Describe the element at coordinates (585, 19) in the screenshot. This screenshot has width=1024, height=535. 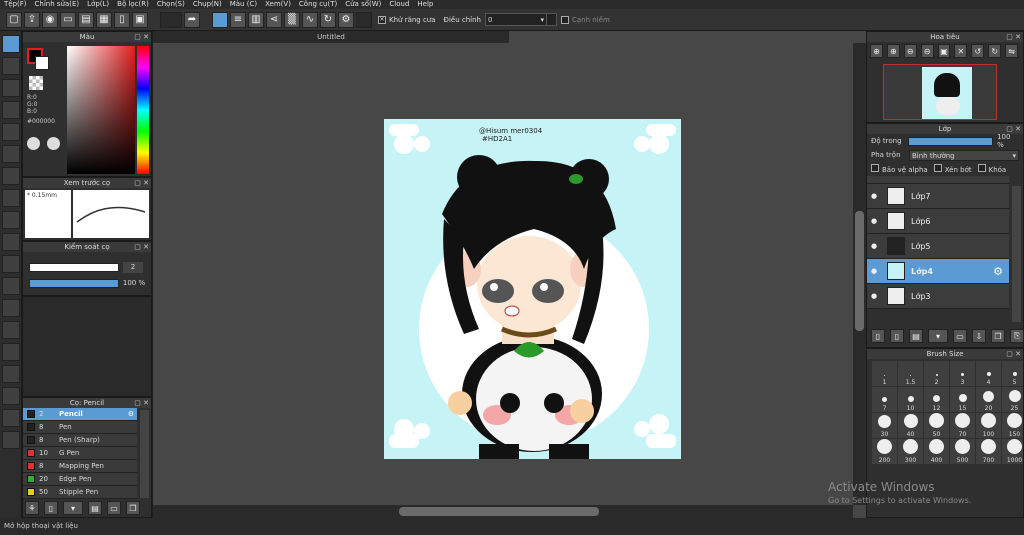
I see `edge-toggle: Cạnh niềm` at that location.